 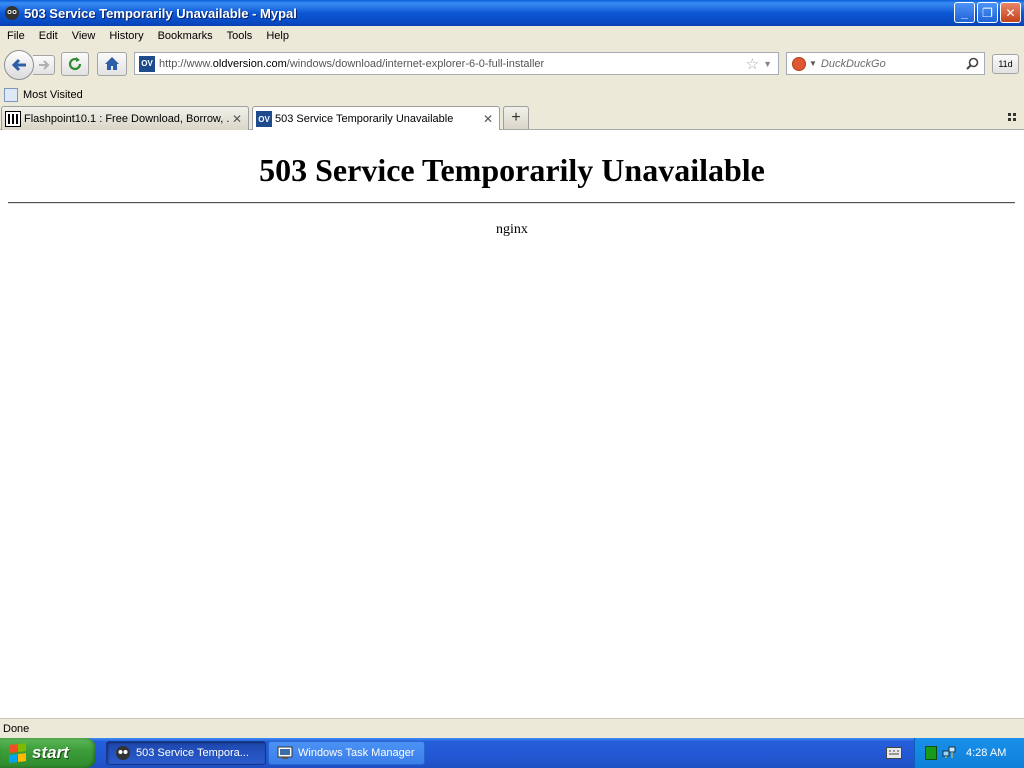 I want to click on url-domain: oldversion.com, so click(x=249, y=63).